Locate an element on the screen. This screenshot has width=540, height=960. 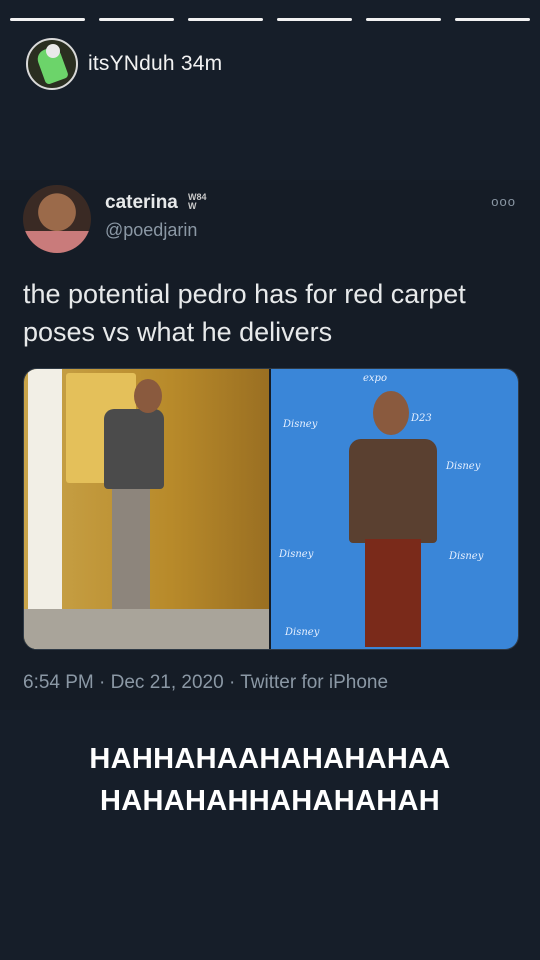
person-legs is located at coordinates (131, 549).